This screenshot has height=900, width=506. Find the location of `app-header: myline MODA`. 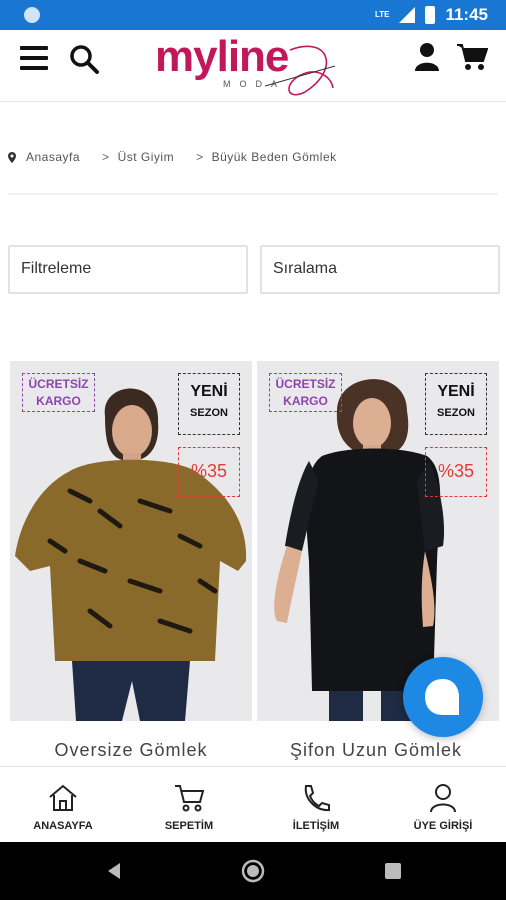

app-header: myline MODA is located at coordinates (253, 66).